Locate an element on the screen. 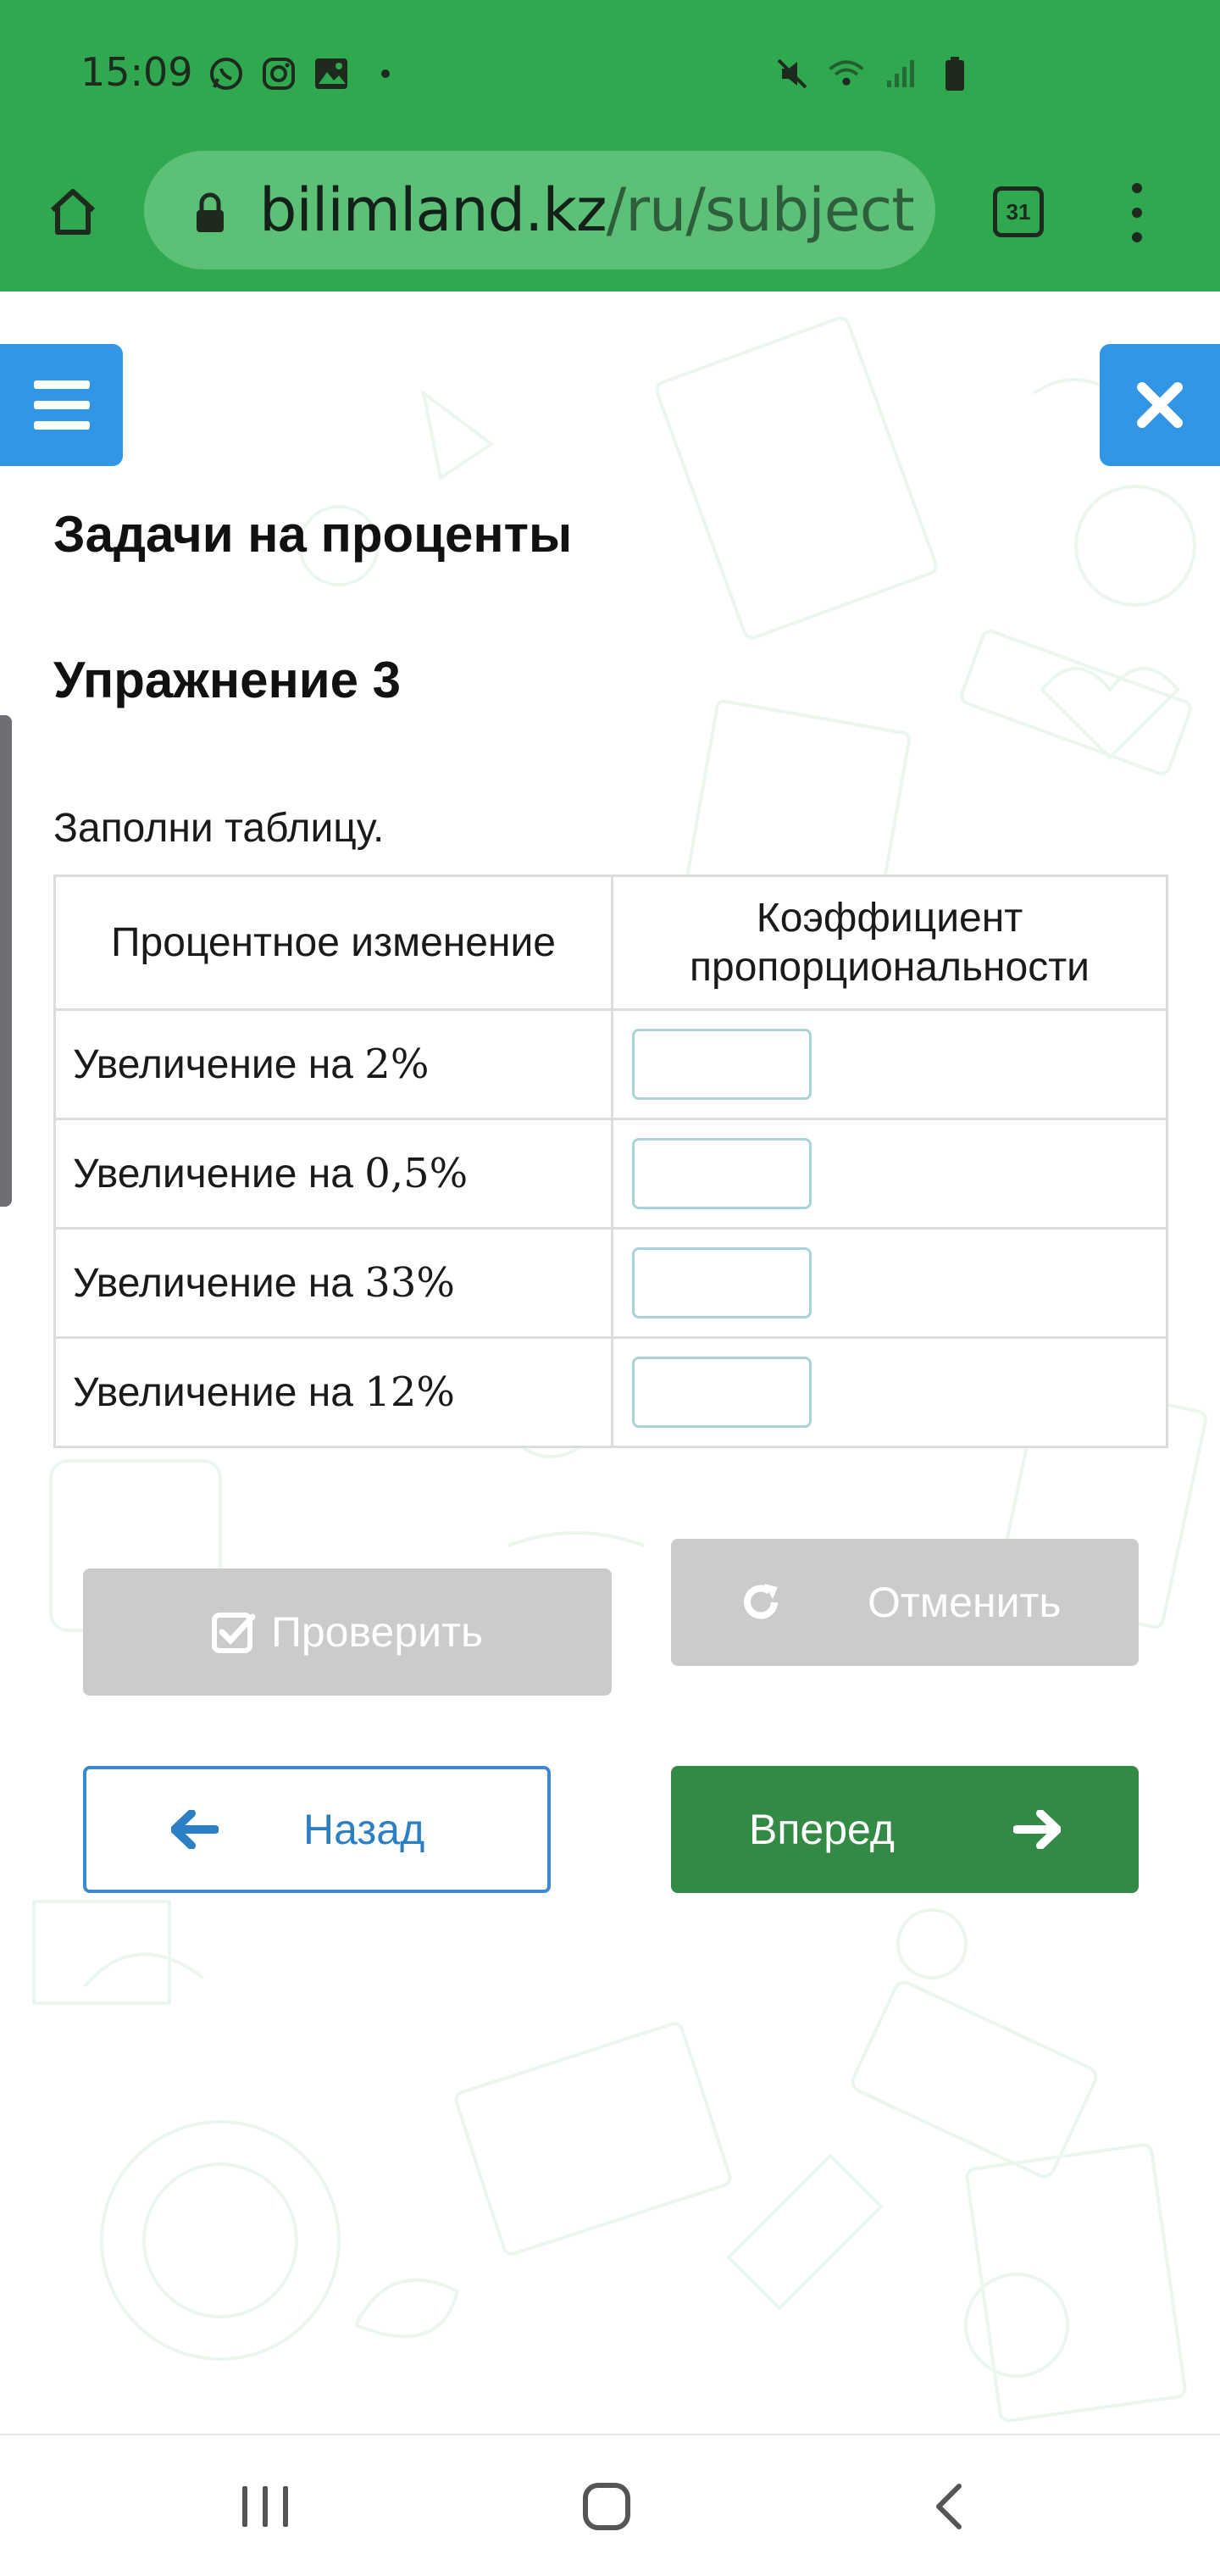 This screenshot has width=1220, height=2576. lock-icon is located at coordinates (211, 210).